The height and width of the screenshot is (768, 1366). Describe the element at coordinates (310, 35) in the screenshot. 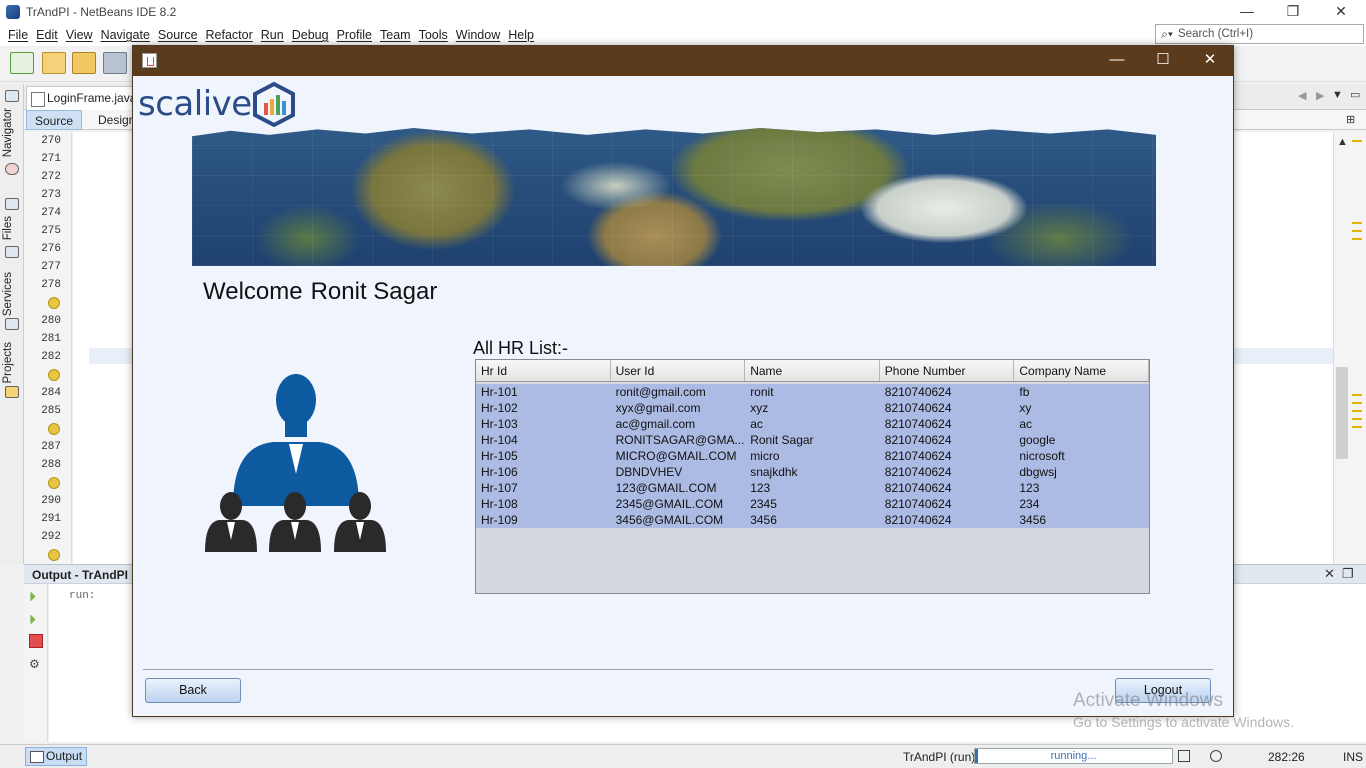

I see `menu-debug: Debug` at that location.